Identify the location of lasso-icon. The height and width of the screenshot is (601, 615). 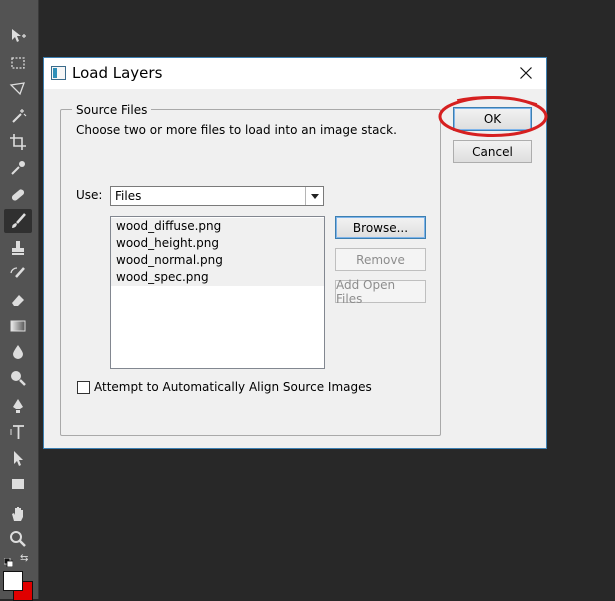
(18, 89).